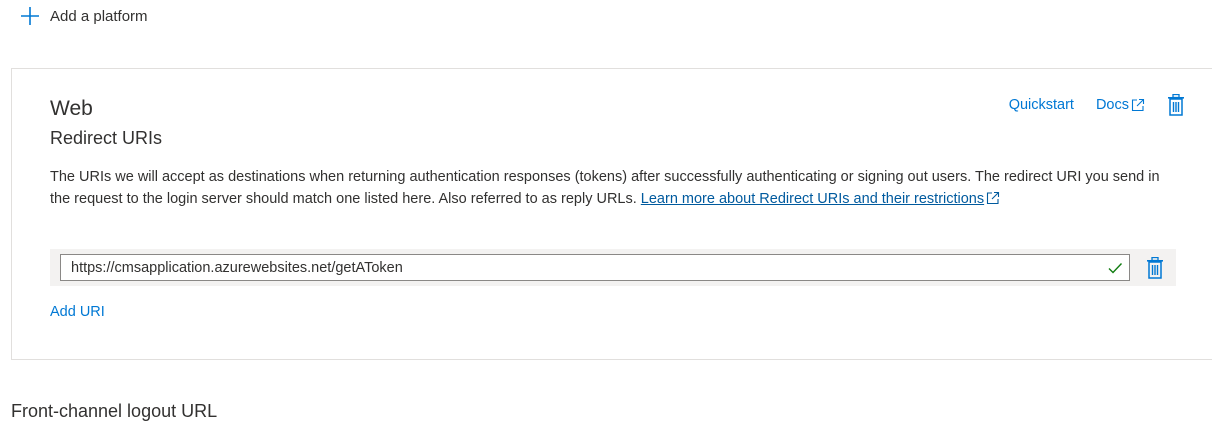  I want to click on add-platform-label: Add a platform, so click(99, 16).